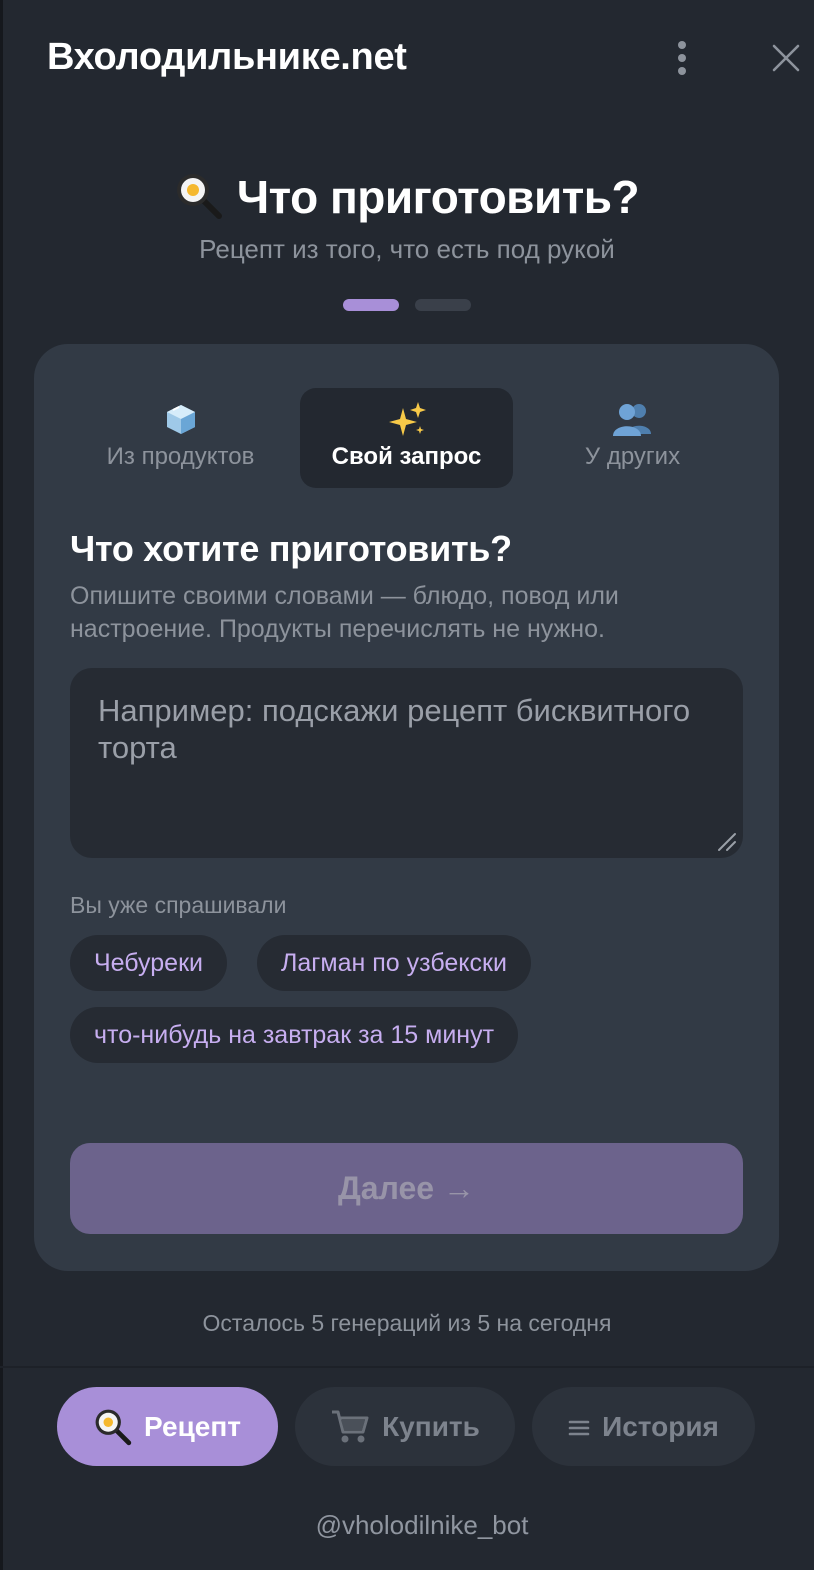 The height and width of the screenshot is (1570, 814). I want to click on history-label: Вы уже спрашивали, so click(178, 905).